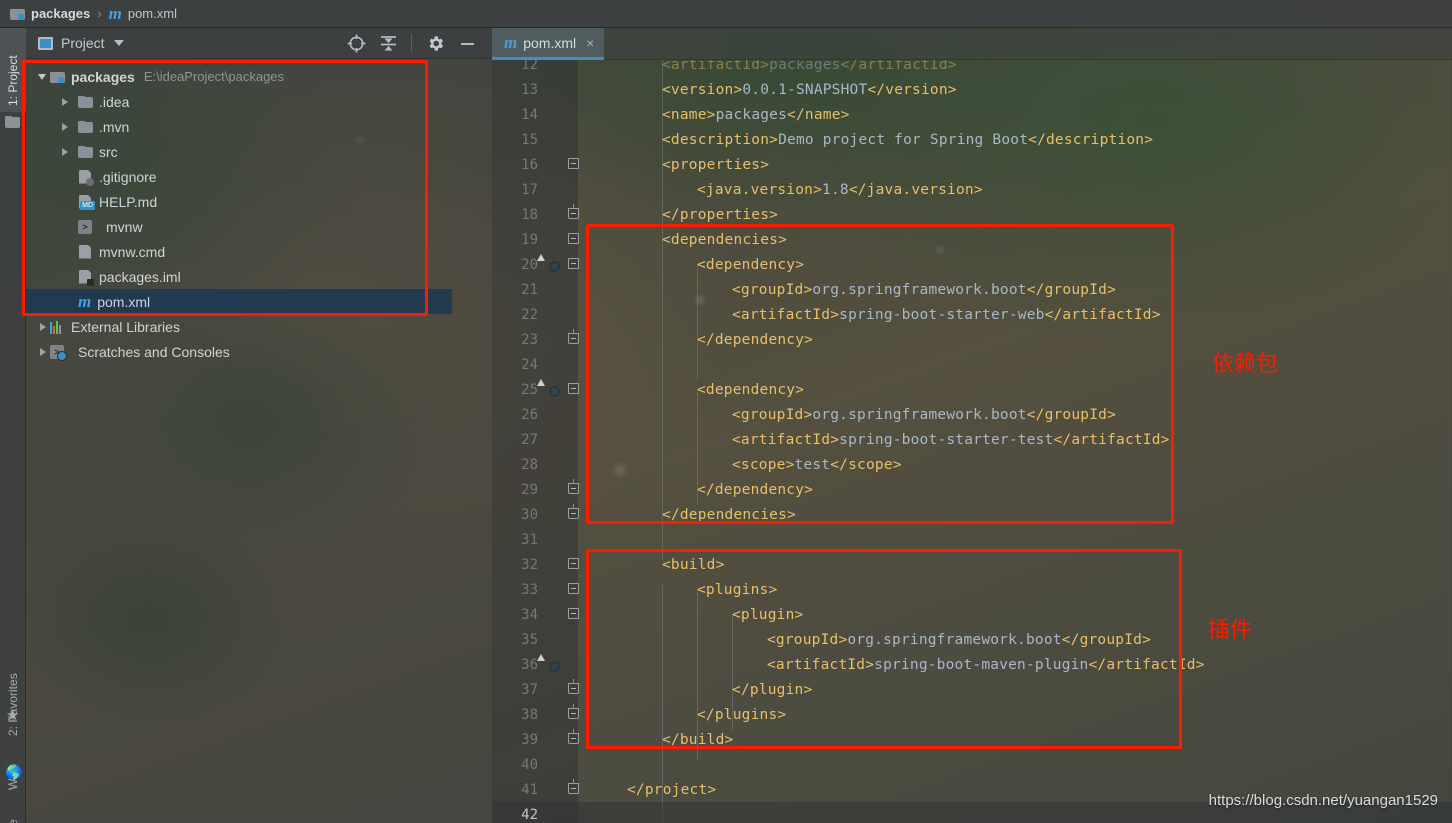  Describe the element at coordinates (972, 589) in the screenshot. I see `code-line-33: 33 <plugins>` at that location.